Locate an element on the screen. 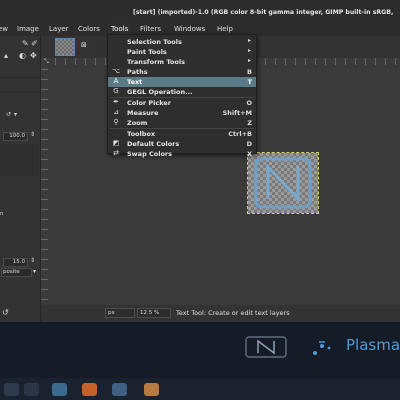  dropdown-chevron-icon: ▾ is located at coordinates (15, 114).